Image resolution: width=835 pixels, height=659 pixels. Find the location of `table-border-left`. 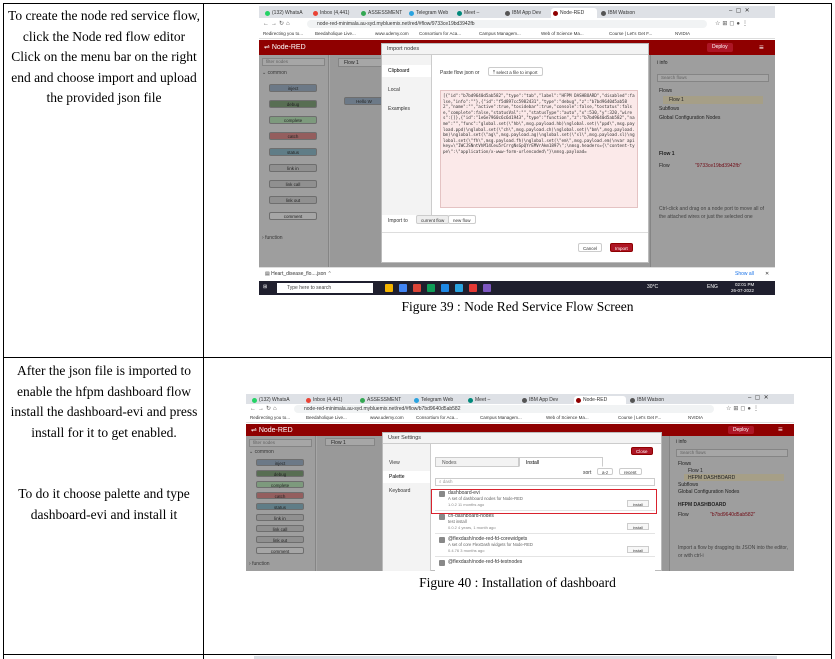

table-border-left is located at coordinates (3, 331).